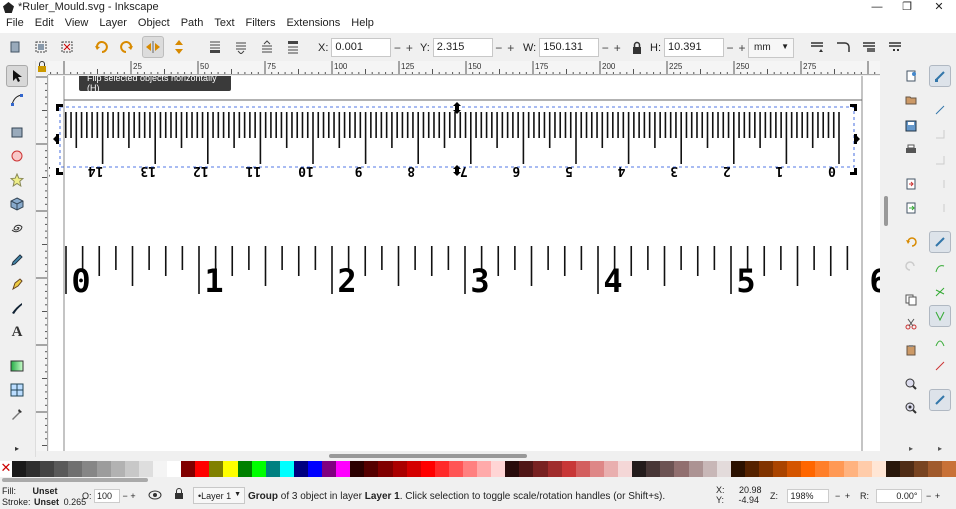  Describe the element at coordinates (605, 48) in the screenshot. I see `width-decrement-button: −` at that location.